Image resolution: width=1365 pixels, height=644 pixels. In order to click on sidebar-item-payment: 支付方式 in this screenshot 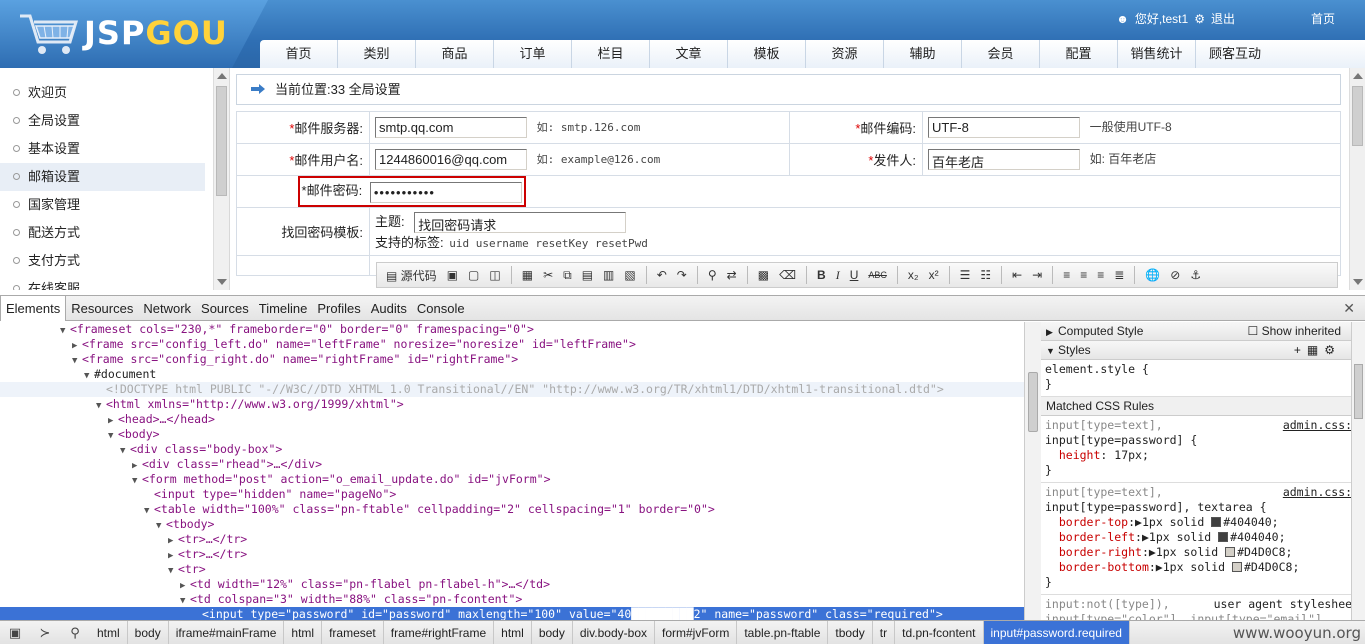, I will do `click(102, 261)`.